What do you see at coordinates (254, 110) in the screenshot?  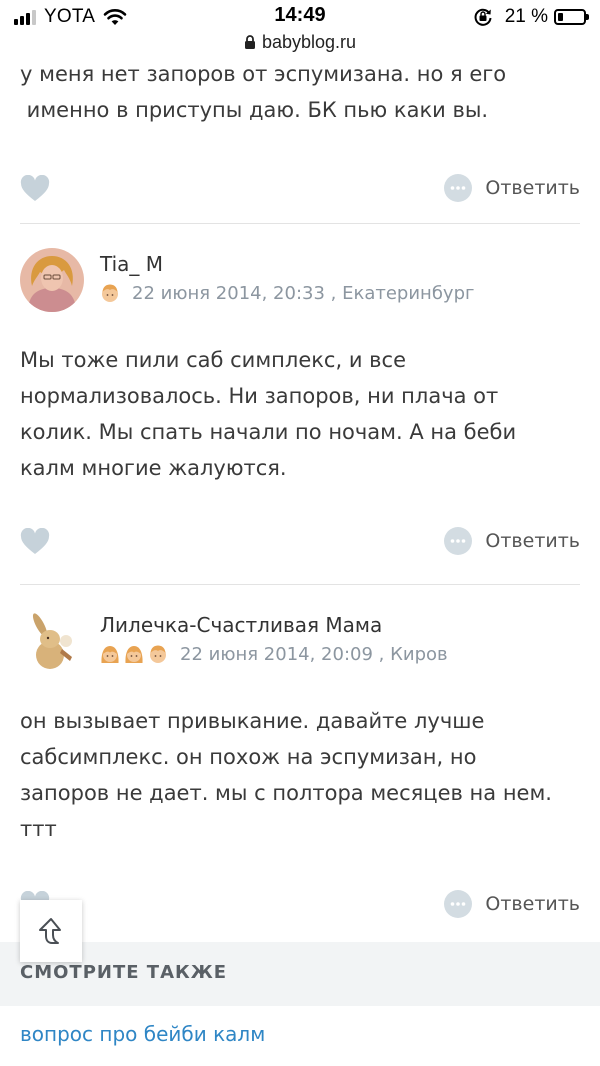 I see `comment-text-line: именно в приступы даю. БК пью каки вы.` at bounding box center [254, 110].